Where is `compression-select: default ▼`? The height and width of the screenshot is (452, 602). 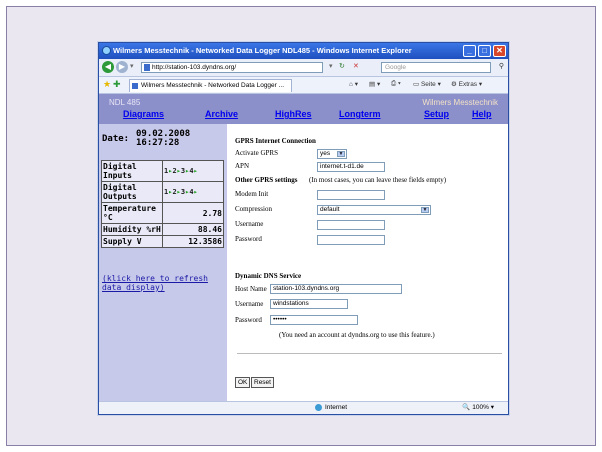
compression-select: default ▼ is located at coordinates (374, 210).